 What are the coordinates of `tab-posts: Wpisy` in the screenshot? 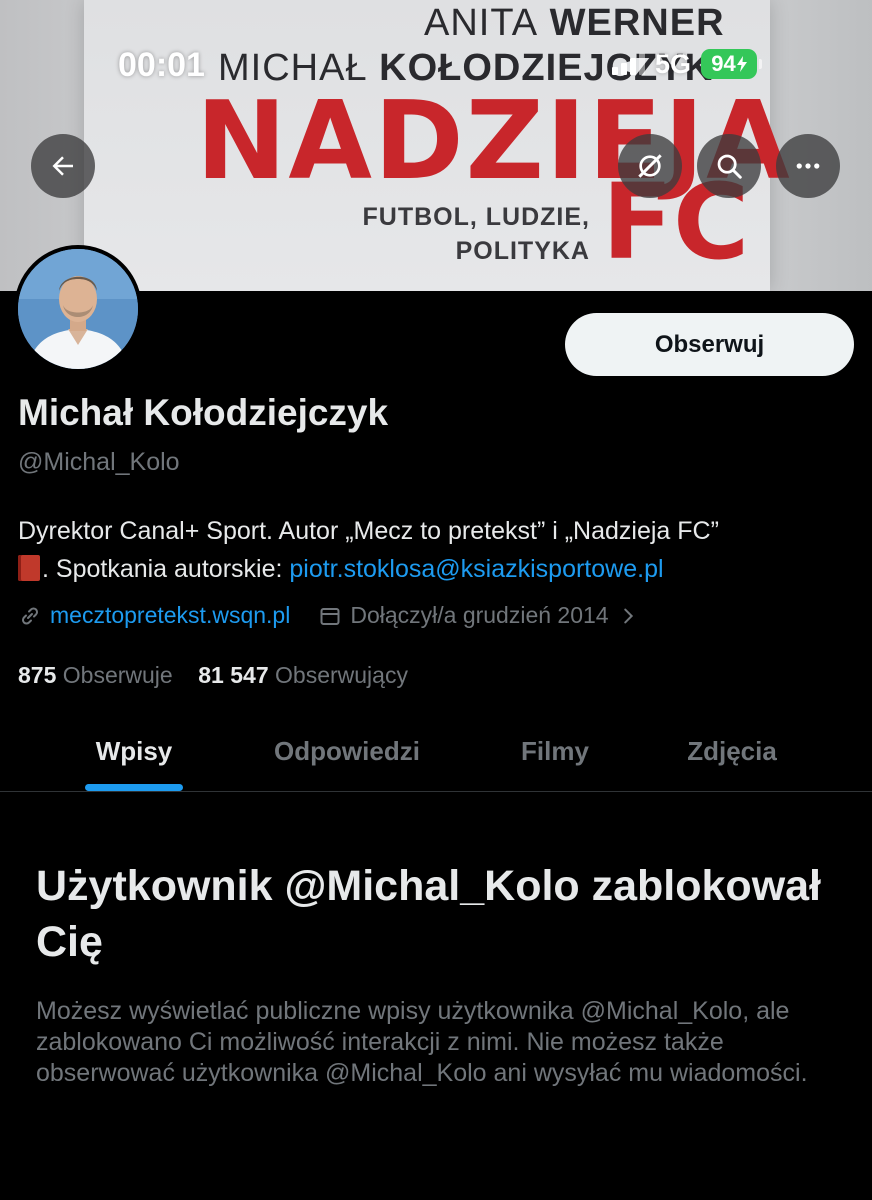 It's located at (134, 751).